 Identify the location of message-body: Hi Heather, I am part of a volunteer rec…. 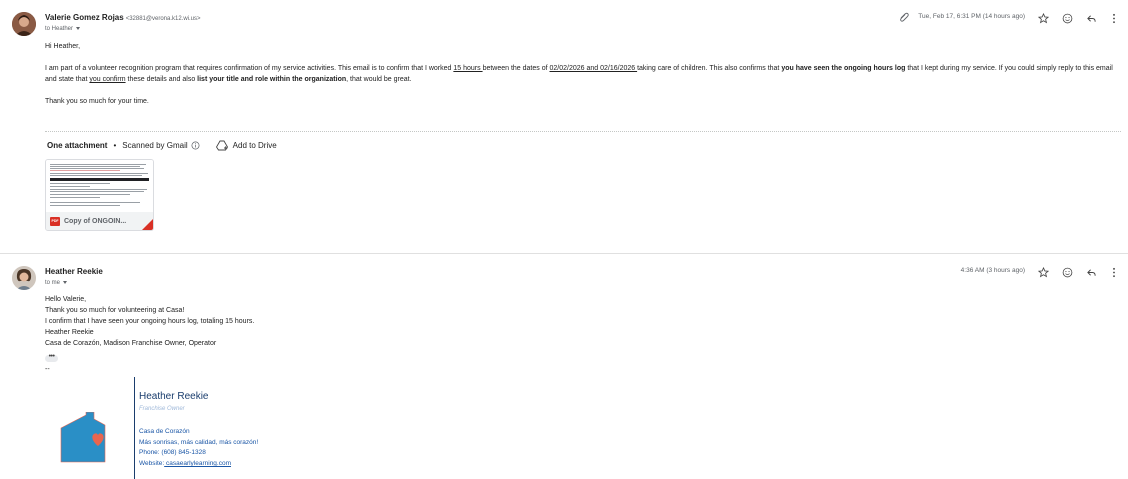
(582, 74).